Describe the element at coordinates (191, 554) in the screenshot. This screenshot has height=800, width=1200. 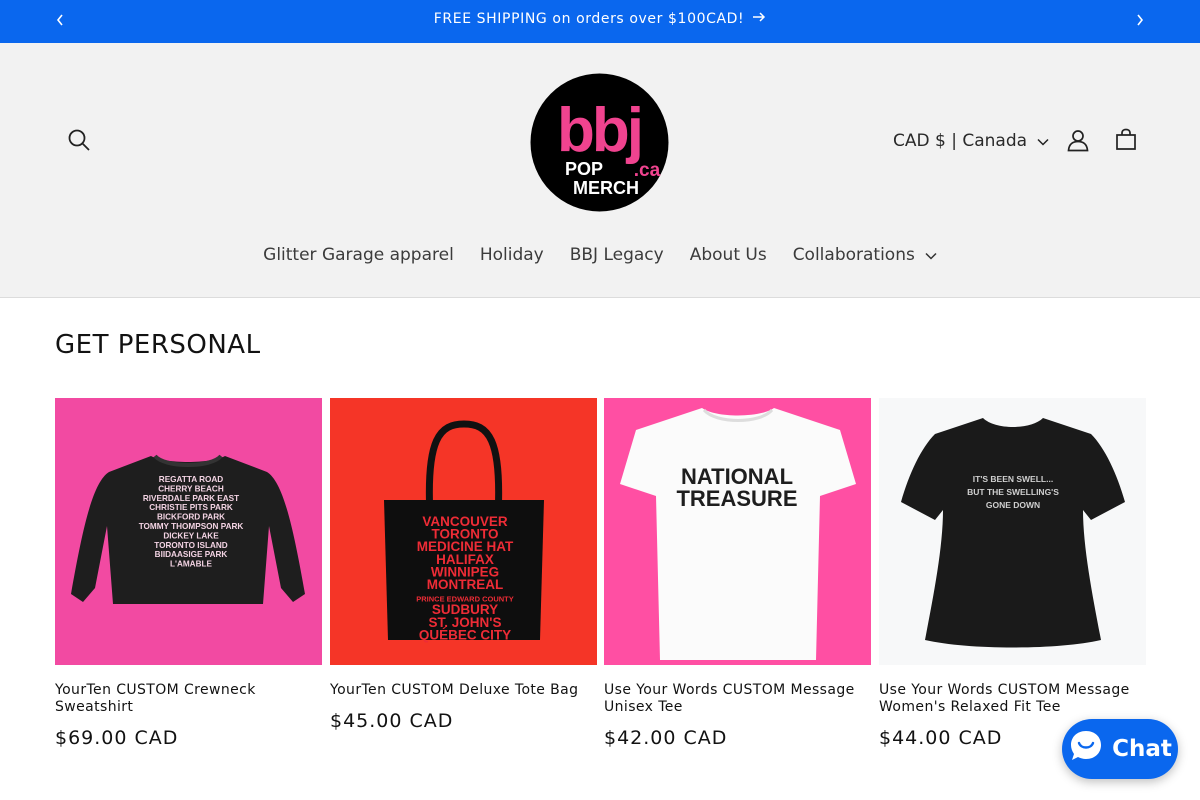
I see `print-line: BIIDAASIGE PARK` at that location.